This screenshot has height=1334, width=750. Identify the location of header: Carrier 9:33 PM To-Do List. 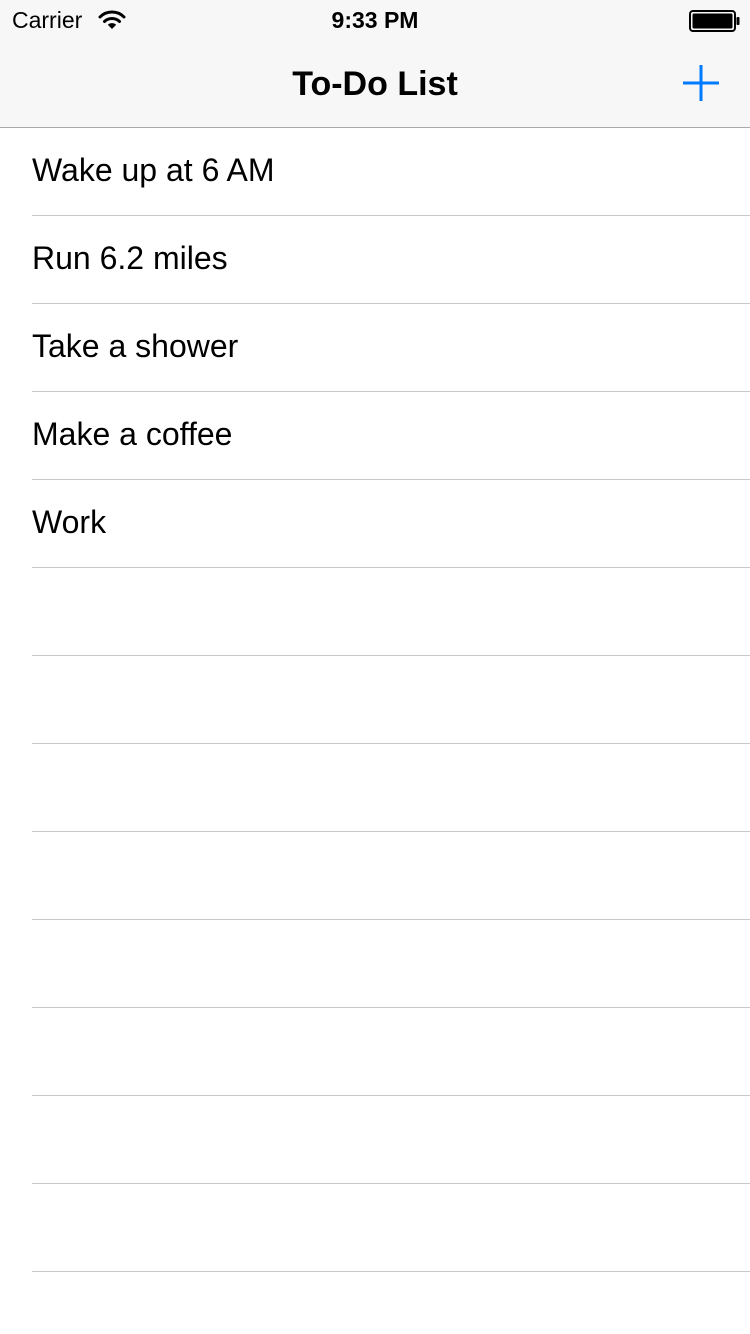
(375, 64).